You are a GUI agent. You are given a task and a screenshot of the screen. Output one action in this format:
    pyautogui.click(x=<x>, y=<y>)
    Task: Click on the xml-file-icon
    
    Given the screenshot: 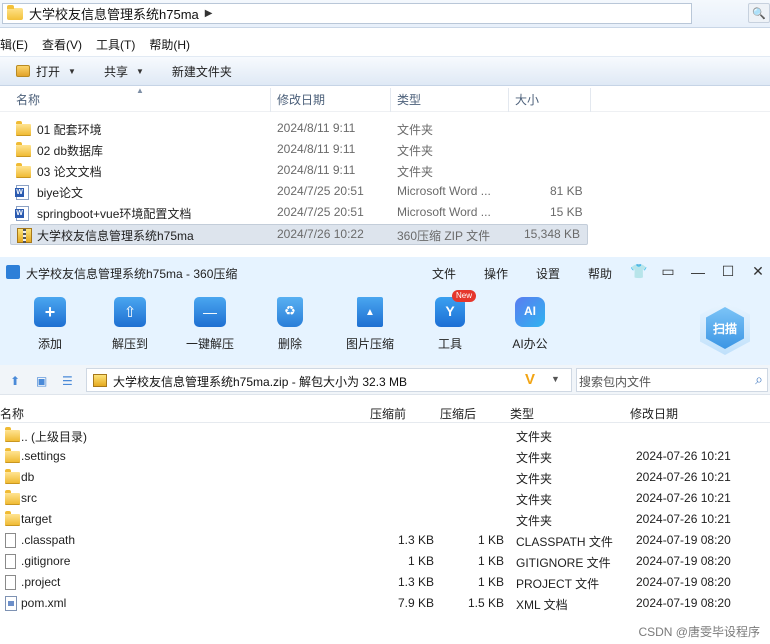 What is the action you would take?
    pyautogui.click(x=11, y=603)
    